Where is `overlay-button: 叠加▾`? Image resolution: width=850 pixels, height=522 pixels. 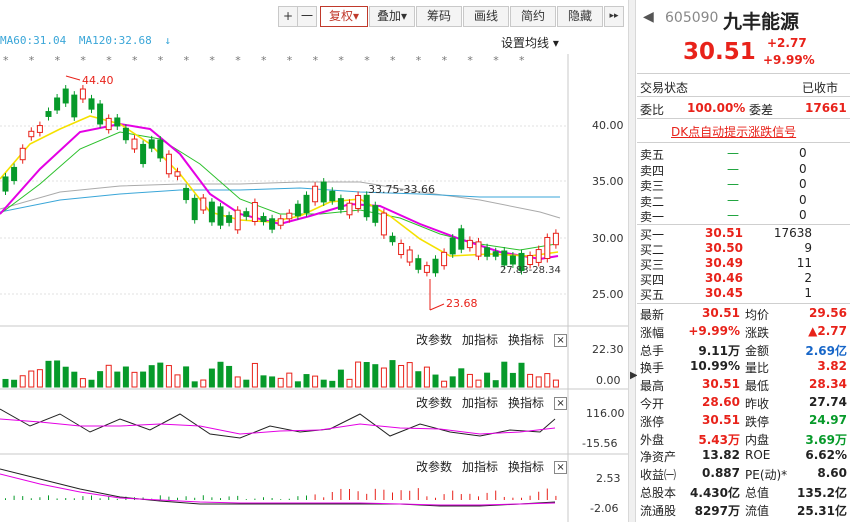 overlay-button: 叠加▾ is located at coordinates (392, 16).